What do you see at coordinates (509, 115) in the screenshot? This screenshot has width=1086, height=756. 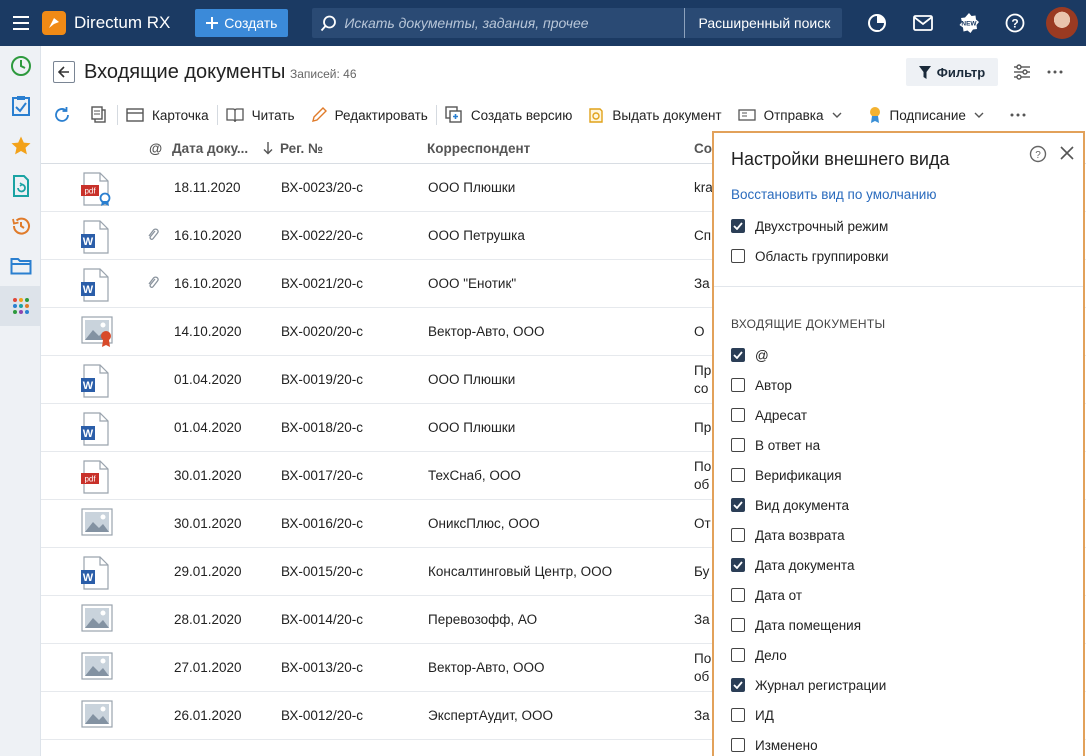 I see `create-version-button: Создать версию` at bounding box center [509, 115].